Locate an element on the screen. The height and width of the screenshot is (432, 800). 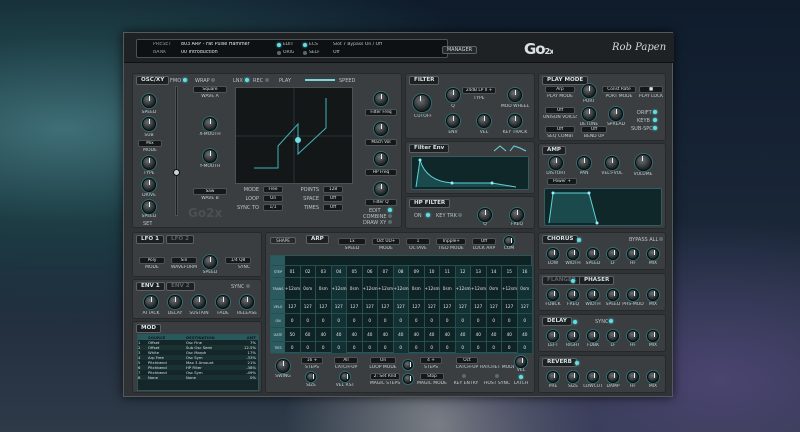
mod-row: 8 None None 0% is located at coordinates (198, 377).